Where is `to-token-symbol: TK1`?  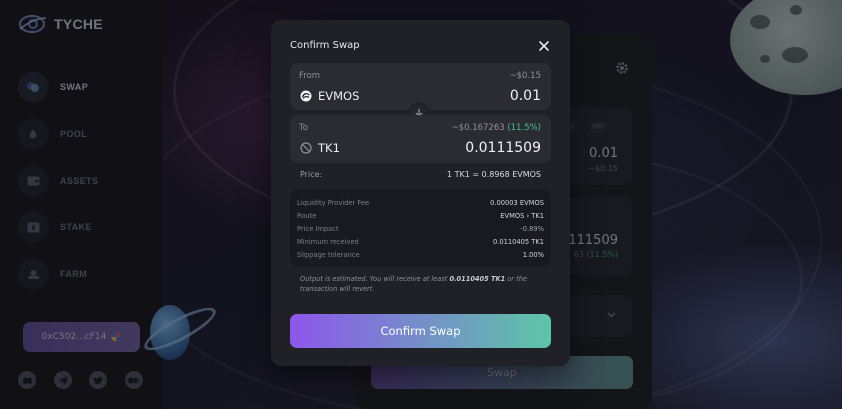 to-token-symbol: TK1 is located at coordinates (329, 148).